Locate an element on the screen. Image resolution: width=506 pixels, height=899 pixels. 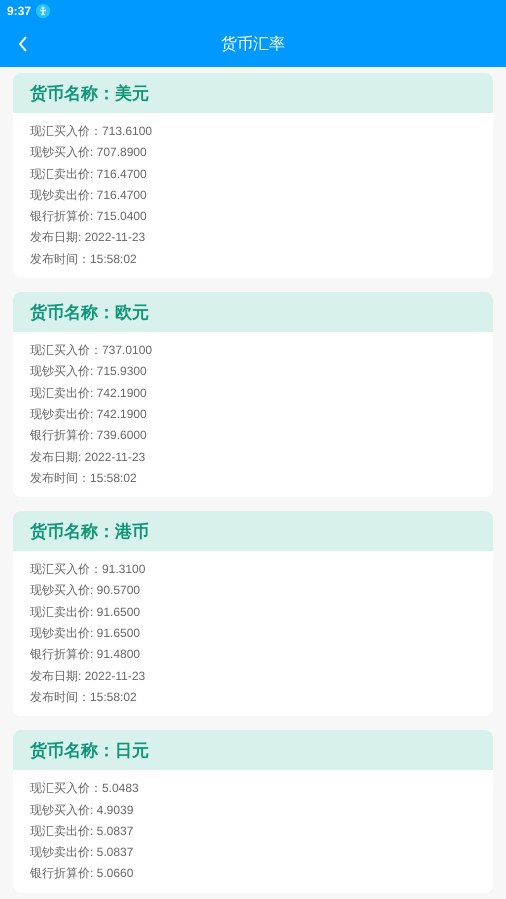
rate-text: 现钞买入价: 715.9300 is located at coordinates (89, 371).